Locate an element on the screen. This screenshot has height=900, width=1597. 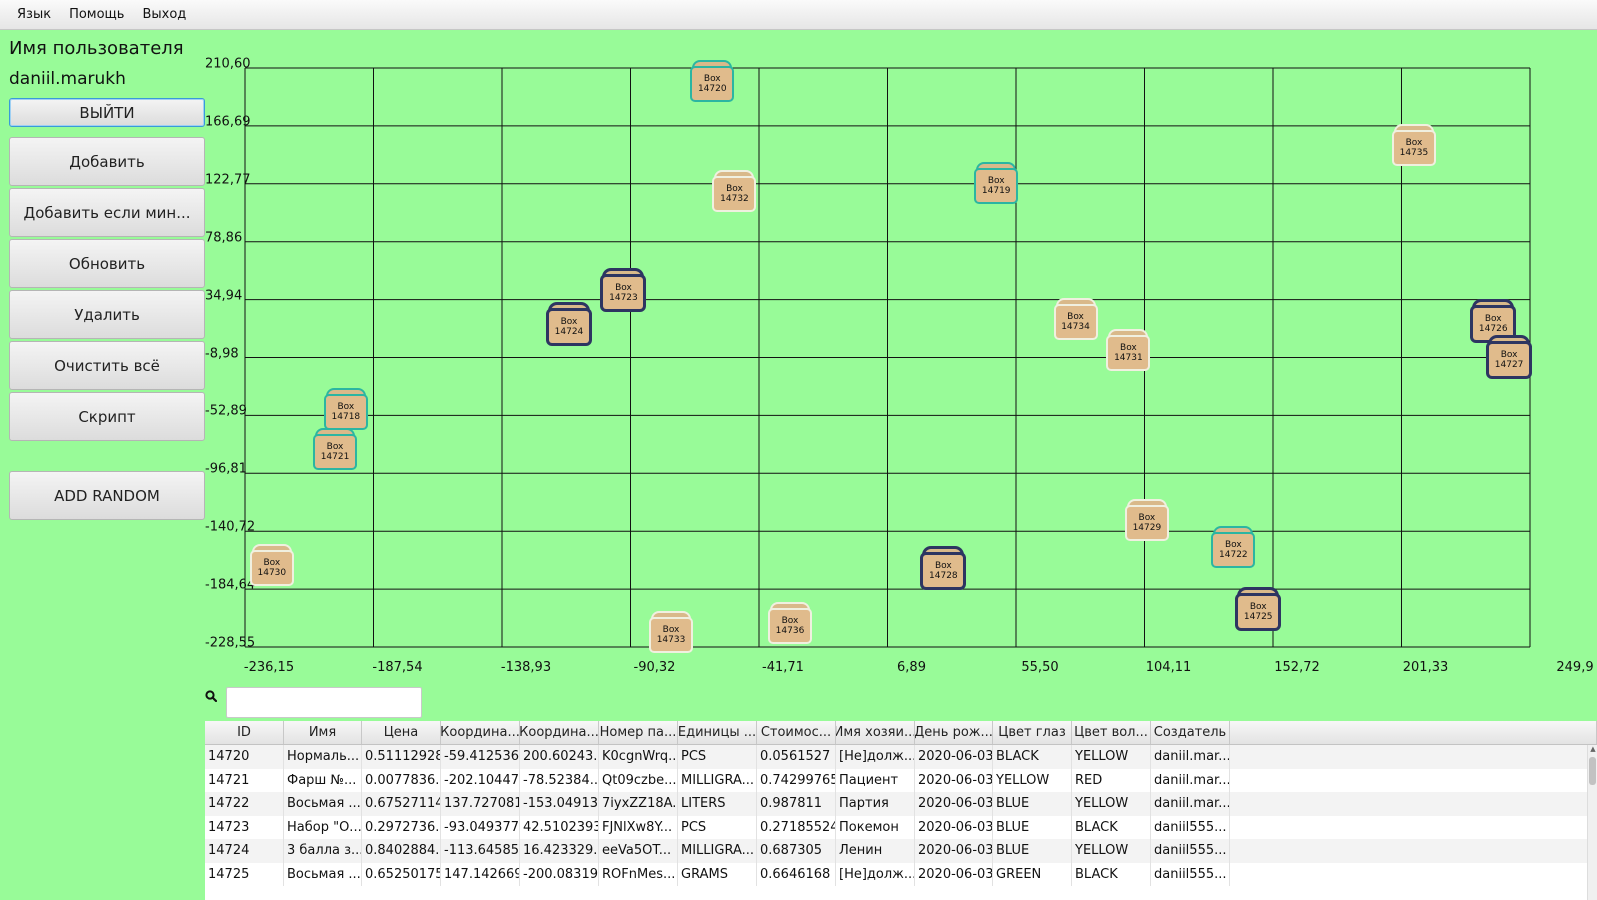
box-marker: Box 14728 is located at coordinates (943, 568).